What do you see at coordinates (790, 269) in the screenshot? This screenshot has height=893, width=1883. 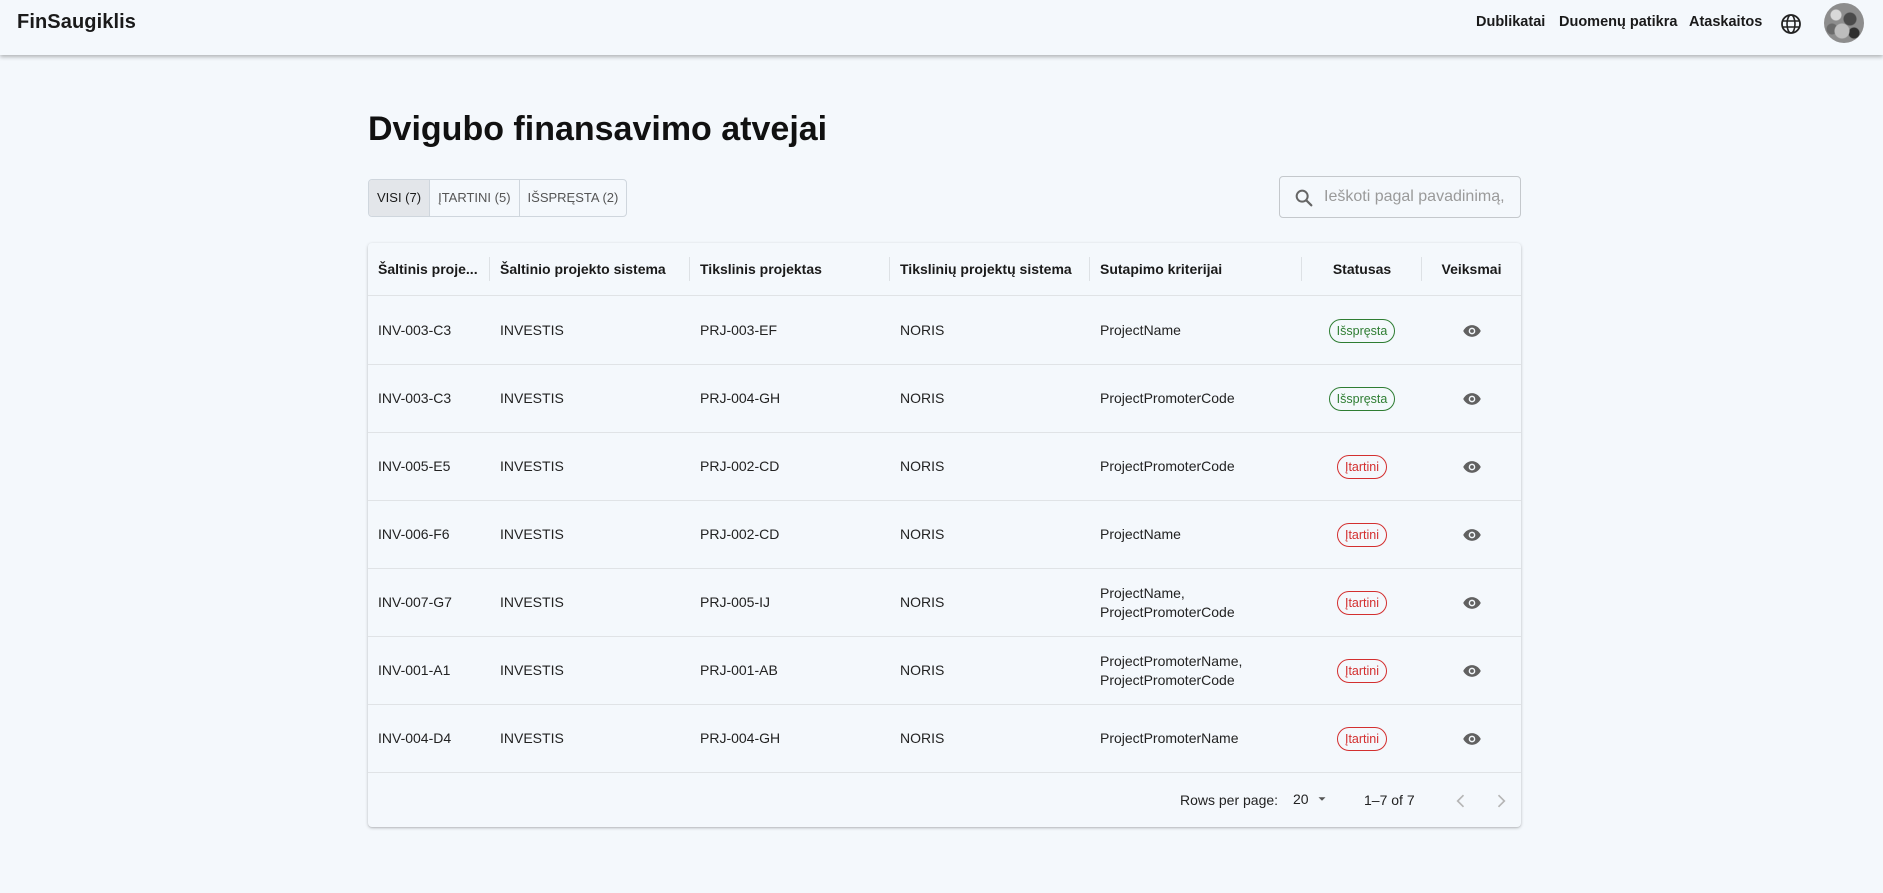 I see `col-header-target-project: Tikslinis projektas` at bounding box center [790, 269].